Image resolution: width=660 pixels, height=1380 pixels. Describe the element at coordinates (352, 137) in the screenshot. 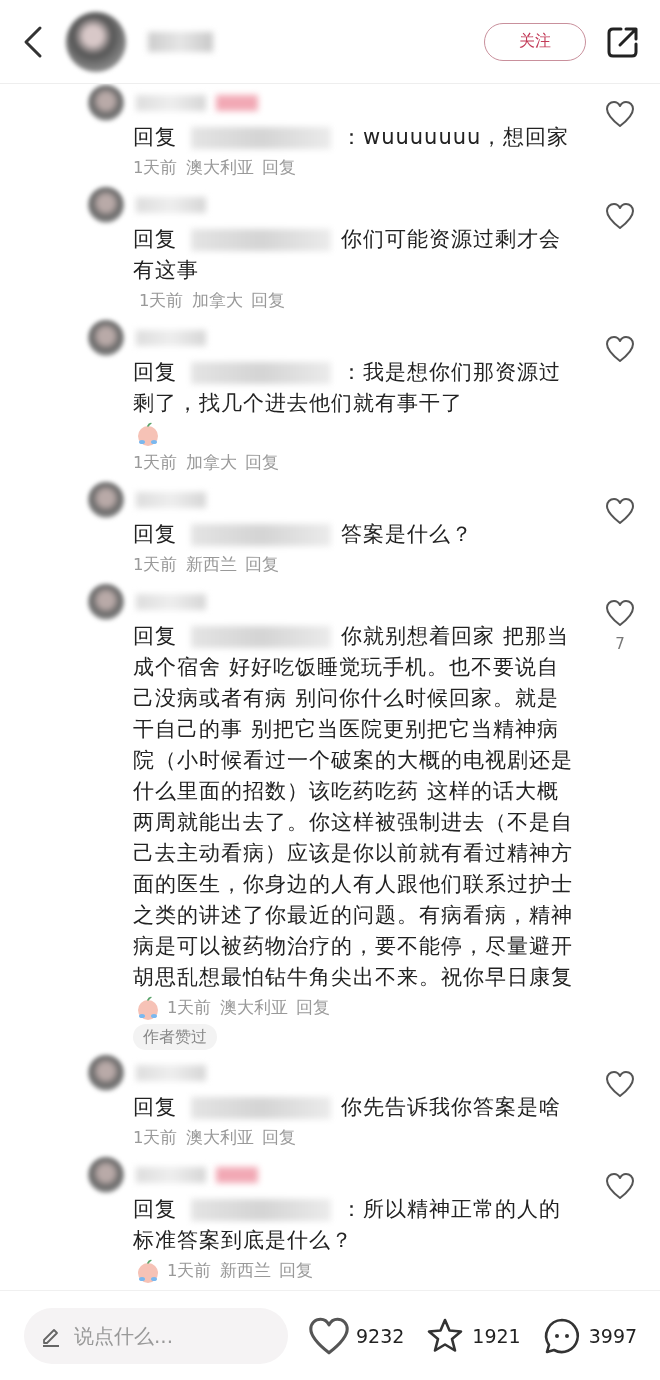

I see `comment-text: 回复 ：wuuuuuuu，想回家` at that location.